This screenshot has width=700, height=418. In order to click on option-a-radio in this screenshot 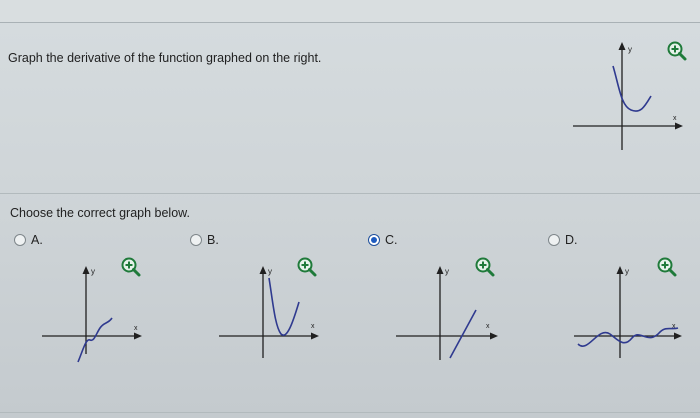, I will do `click(20, 240)`.